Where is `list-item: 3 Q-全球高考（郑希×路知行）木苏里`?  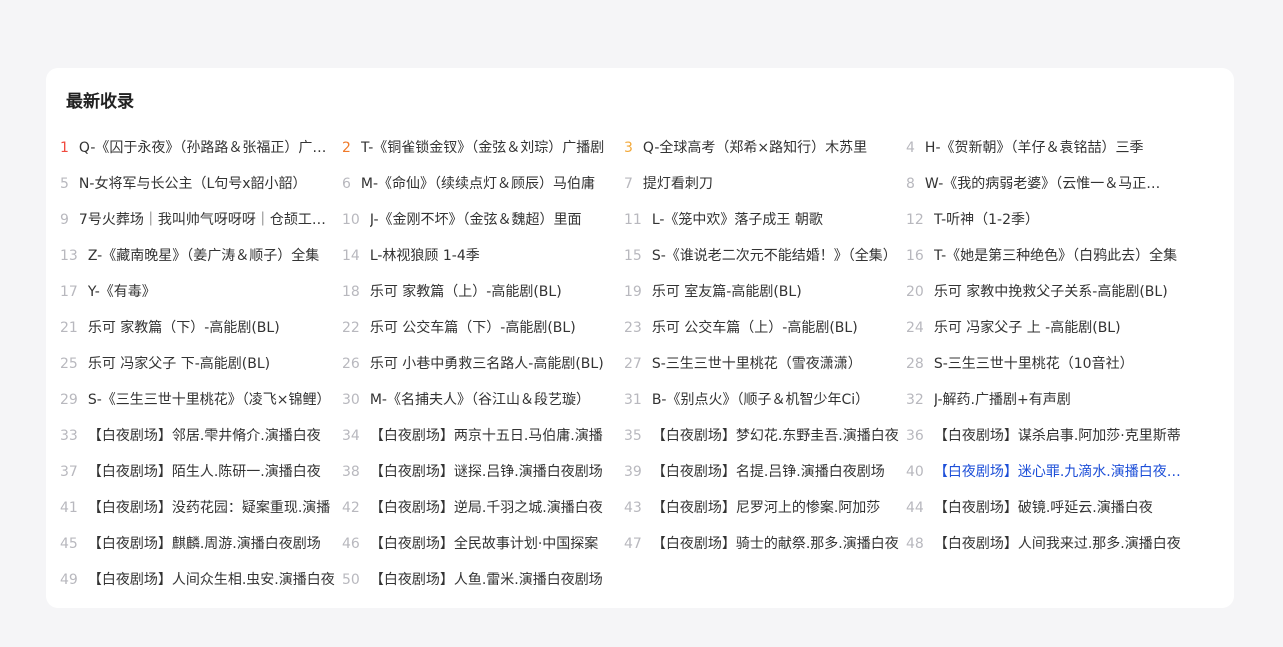 list-item: 3 Q-全球高考（郑希×路知行）木苏里 is located at coordinates (765, 148).